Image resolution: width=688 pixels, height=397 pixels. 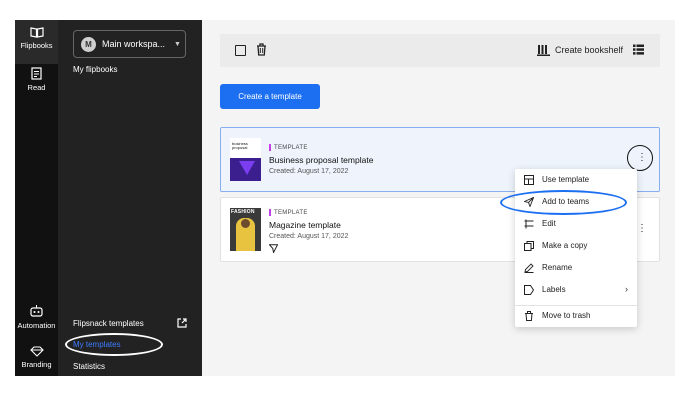 What do you see at coordinates (557, 267) in the screenshot?
I see `menu-item-label: Rename` at bounding box center [557, 267].